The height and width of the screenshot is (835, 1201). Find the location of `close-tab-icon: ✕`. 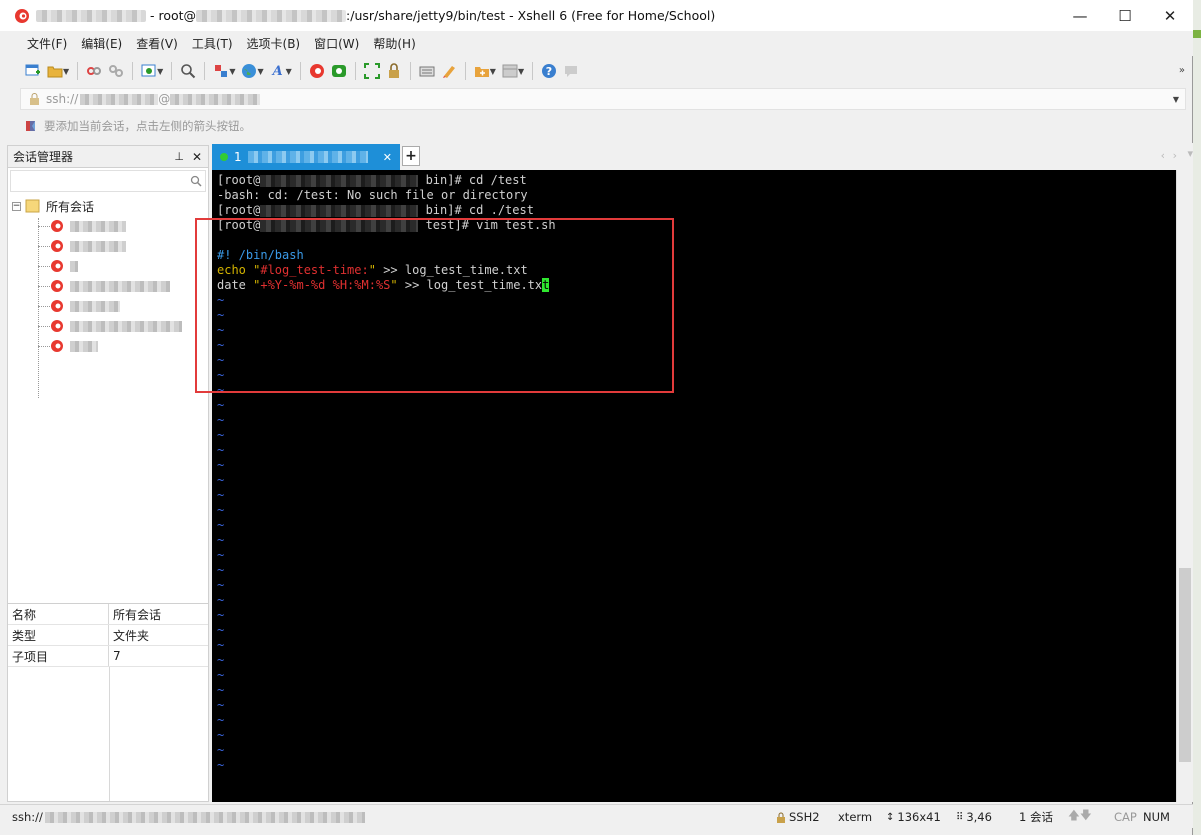

close-tab-icon: ✕ is located at coordinates (387, 157).